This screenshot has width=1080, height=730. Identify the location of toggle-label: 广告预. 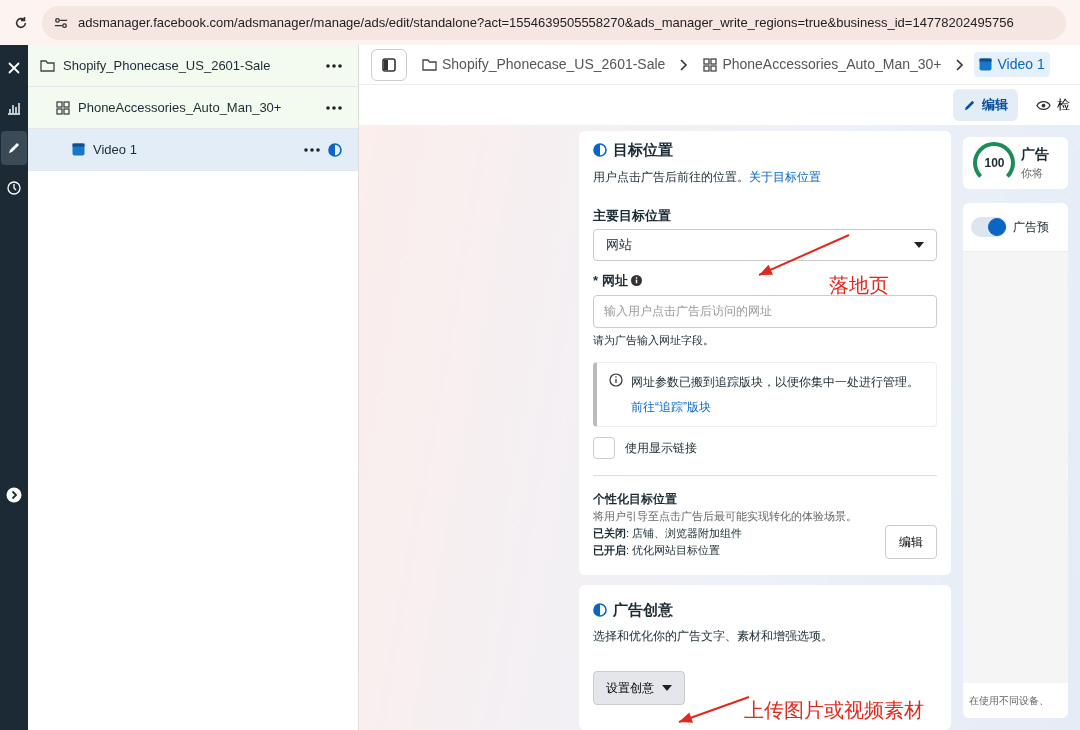
(1031, 227).